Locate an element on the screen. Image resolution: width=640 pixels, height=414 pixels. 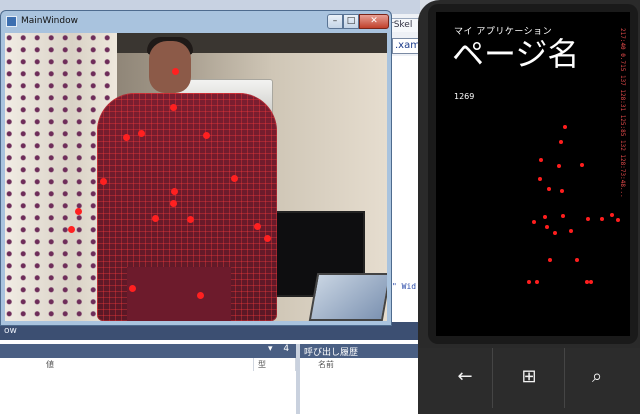
joint-wrist-left is located at coordinates (78, 211).